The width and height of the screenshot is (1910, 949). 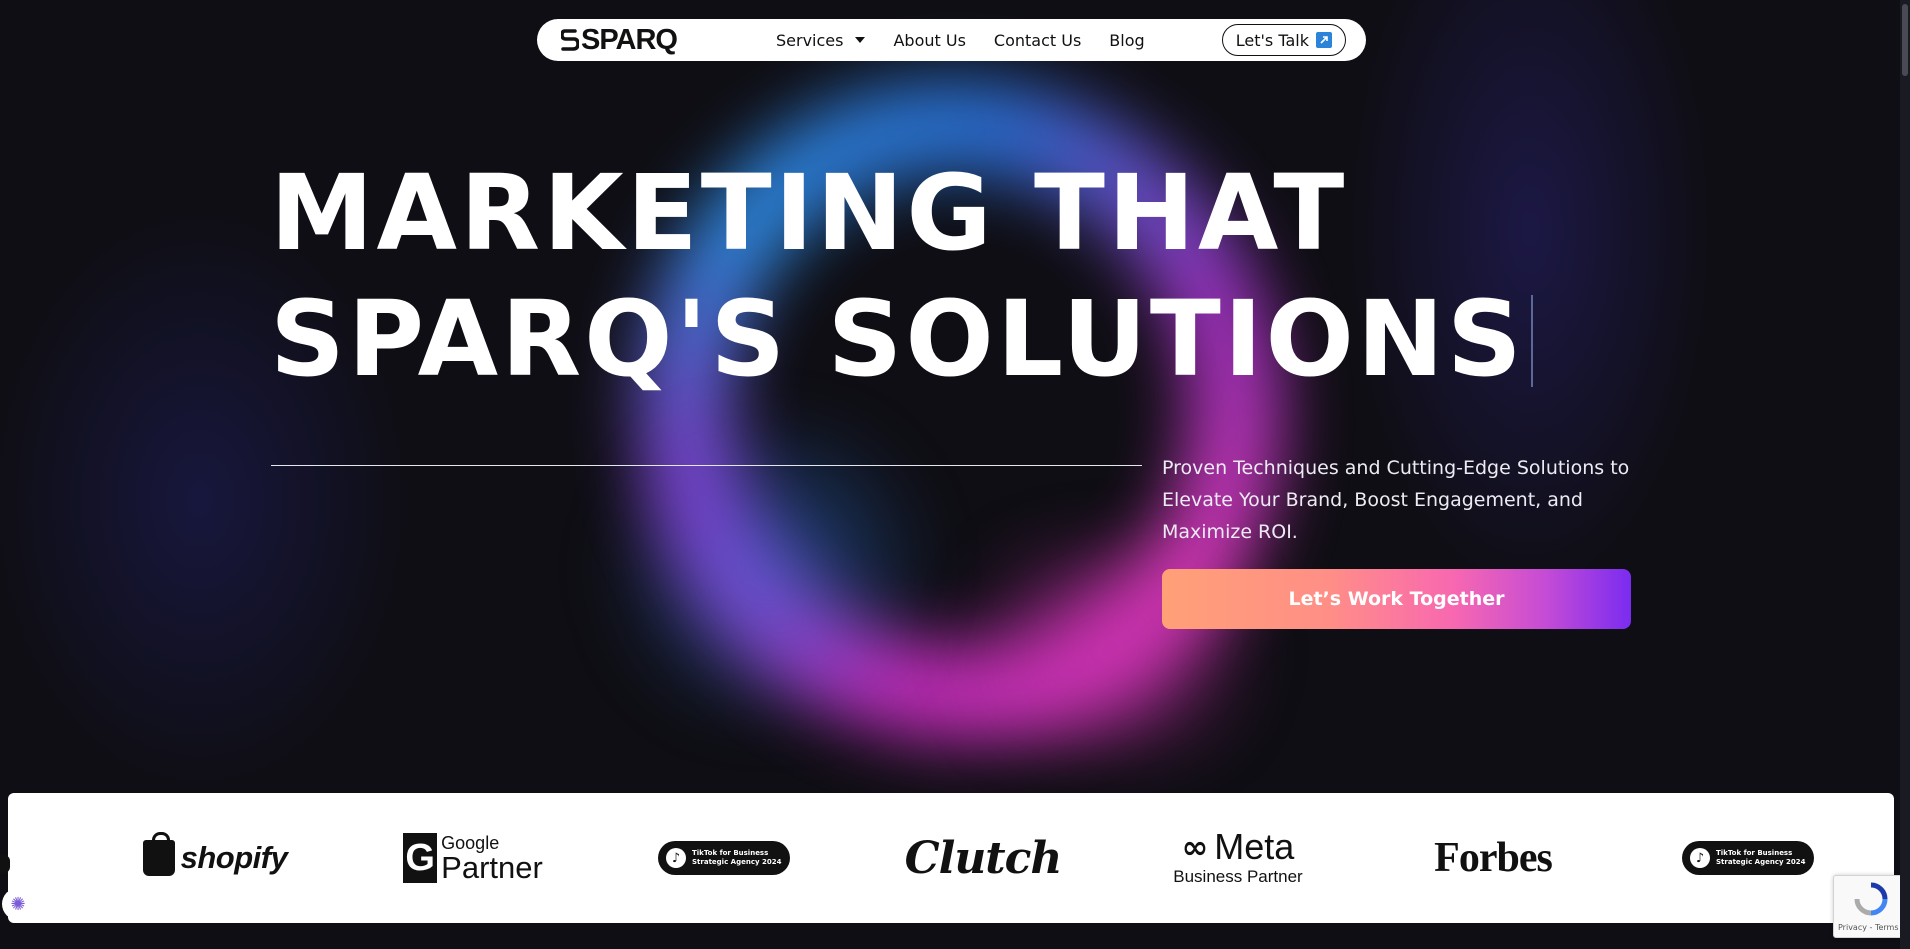 What do you see at coordinates (5, 864) in the screenshot?
I see `side-tab-handle` at bounding box center [5, 864].